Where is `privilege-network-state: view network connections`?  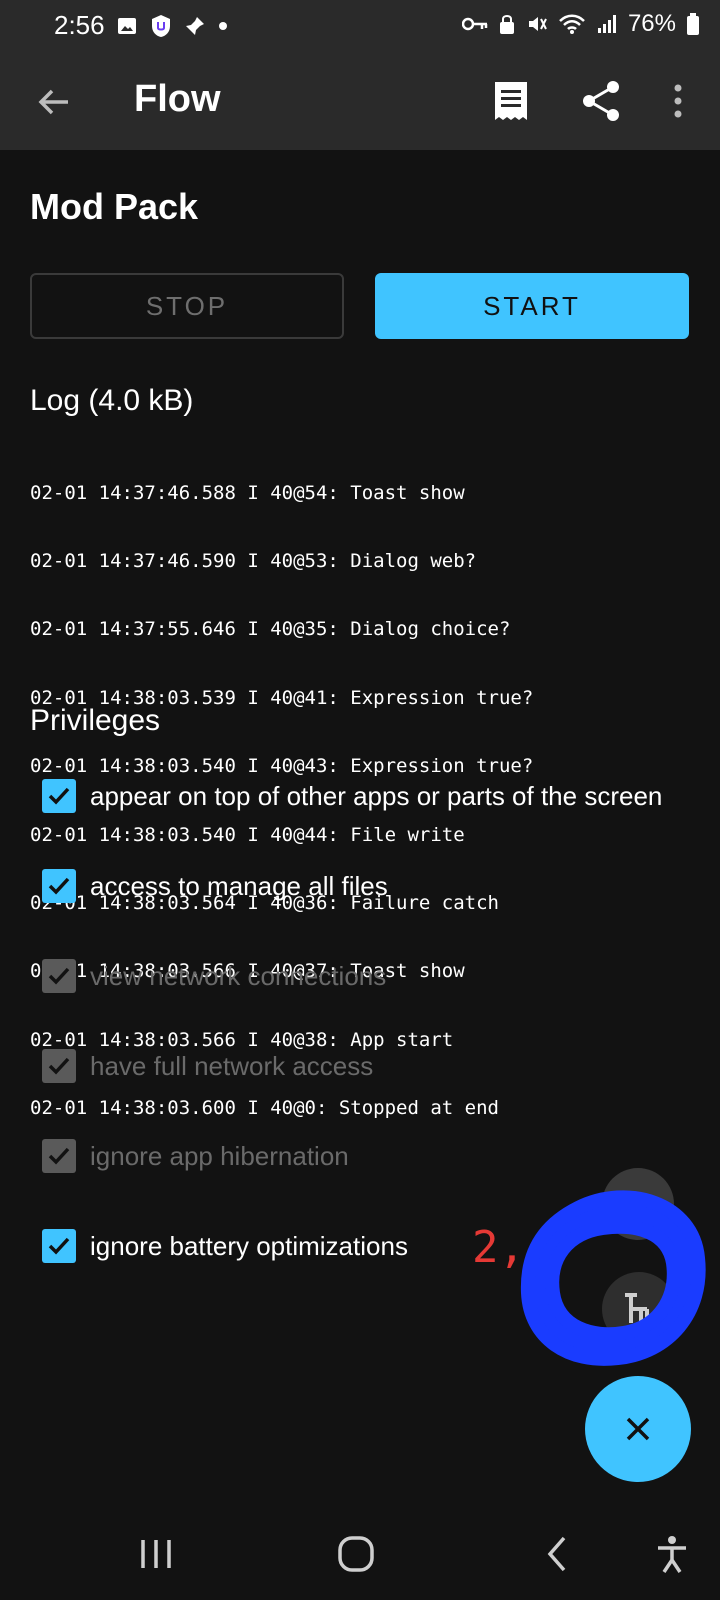
privilege-network-state: view network connections is located at coordinates (214, 976).